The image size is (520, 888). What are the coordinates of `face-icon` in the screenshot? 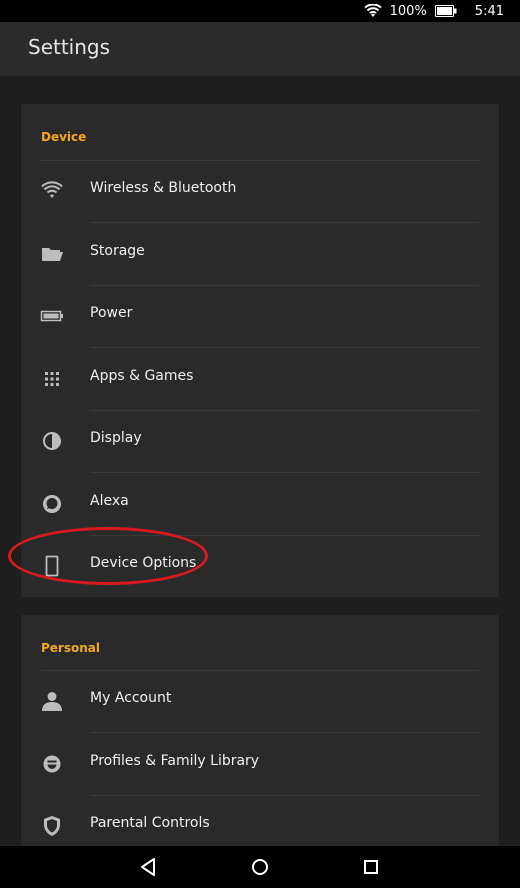 It's located at (52, 764).